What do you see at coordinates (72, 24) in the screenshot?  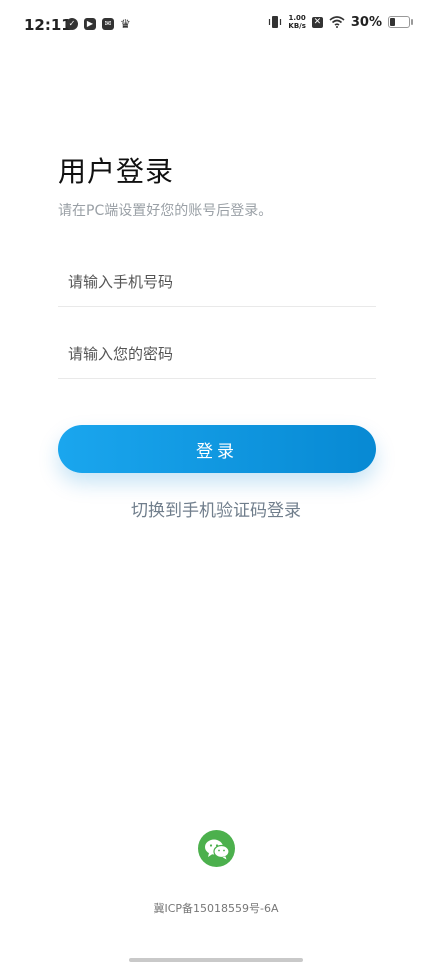 I see `check-notification-icon: ✓` at bounding box center [72, 24].